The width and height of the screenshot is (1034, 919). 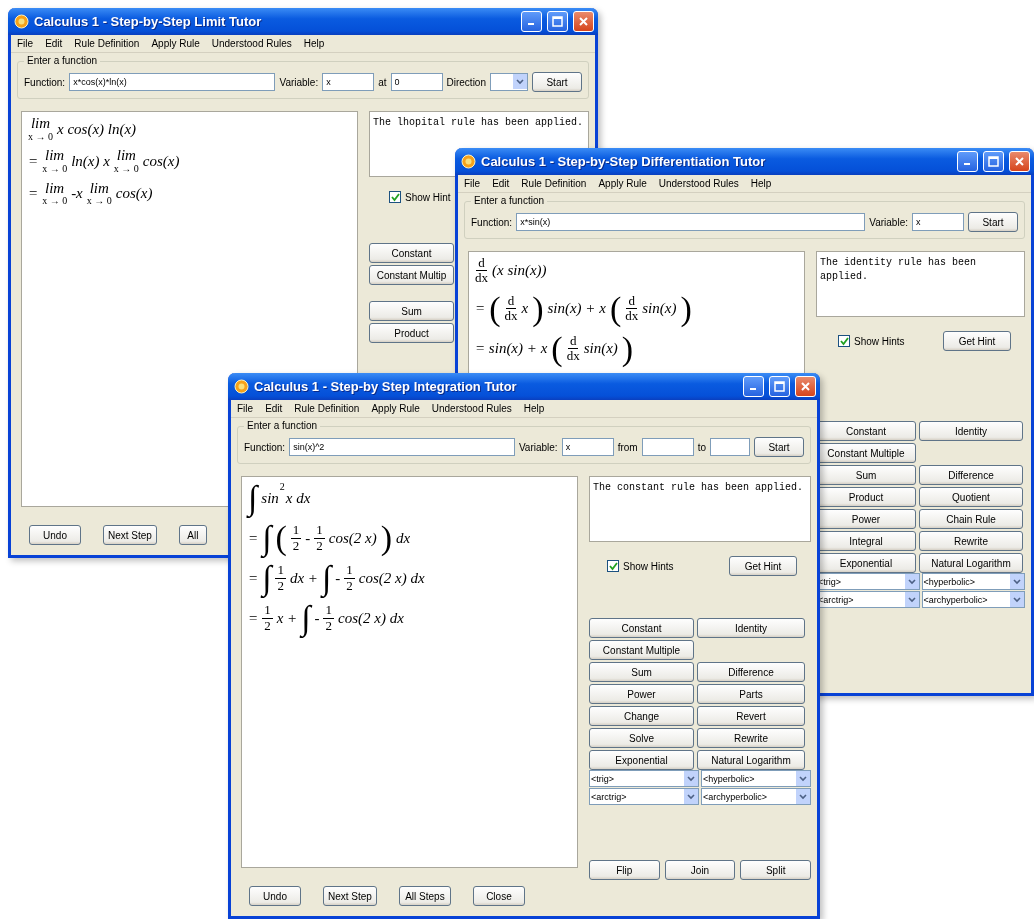 I want to click on input-field: x*cos(x)*ln(x), so click(x=172, y=82).